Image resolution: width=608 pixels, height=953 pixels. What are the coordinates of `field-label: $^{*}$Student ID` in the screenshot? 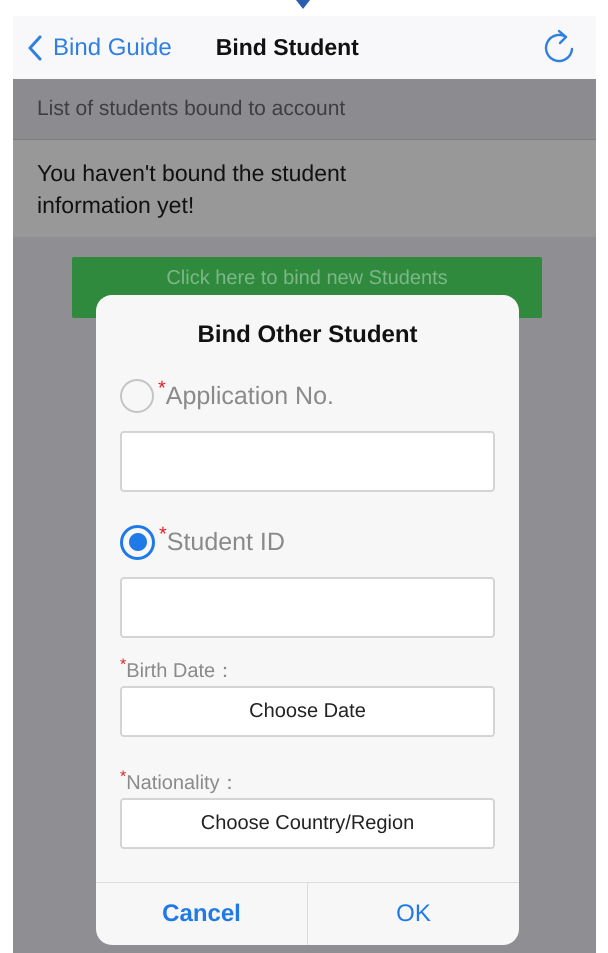 It's located at (222, 542).